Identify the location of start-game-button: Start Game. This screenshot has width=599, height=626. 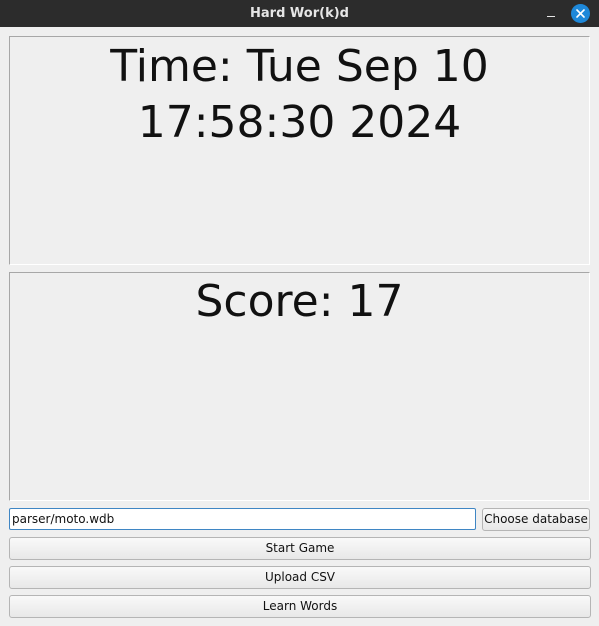
(300, 548).